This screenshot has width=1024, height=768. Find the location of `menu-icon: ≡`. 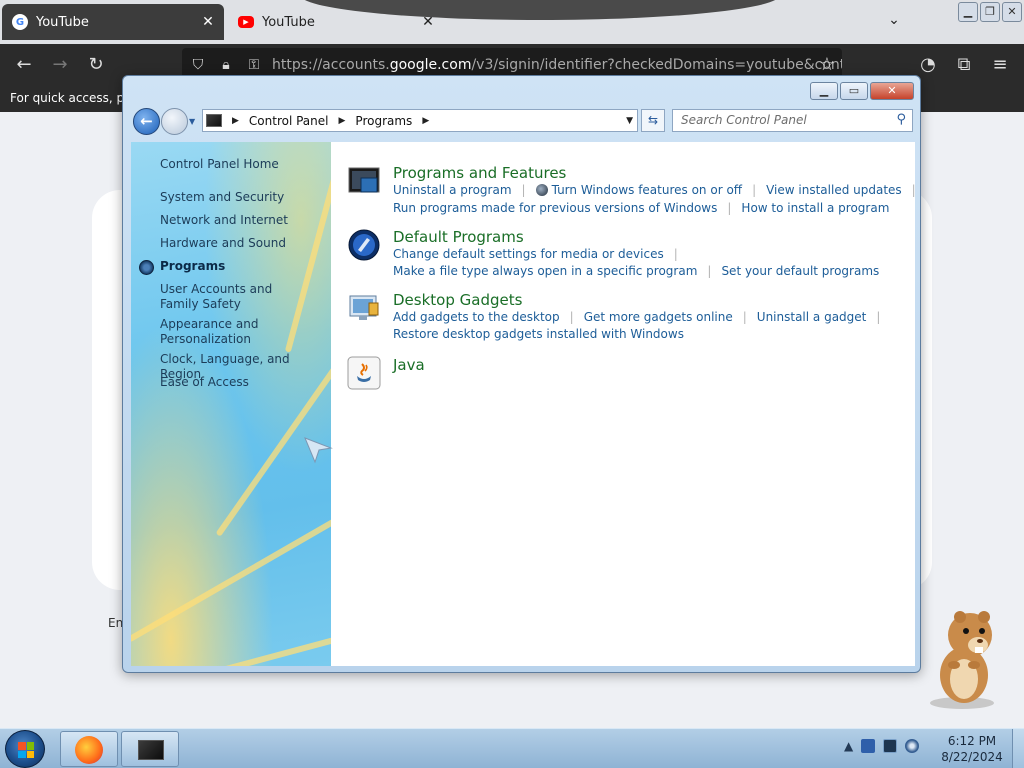

menu-icon: ≡ is located at coordinates (1000, 65).